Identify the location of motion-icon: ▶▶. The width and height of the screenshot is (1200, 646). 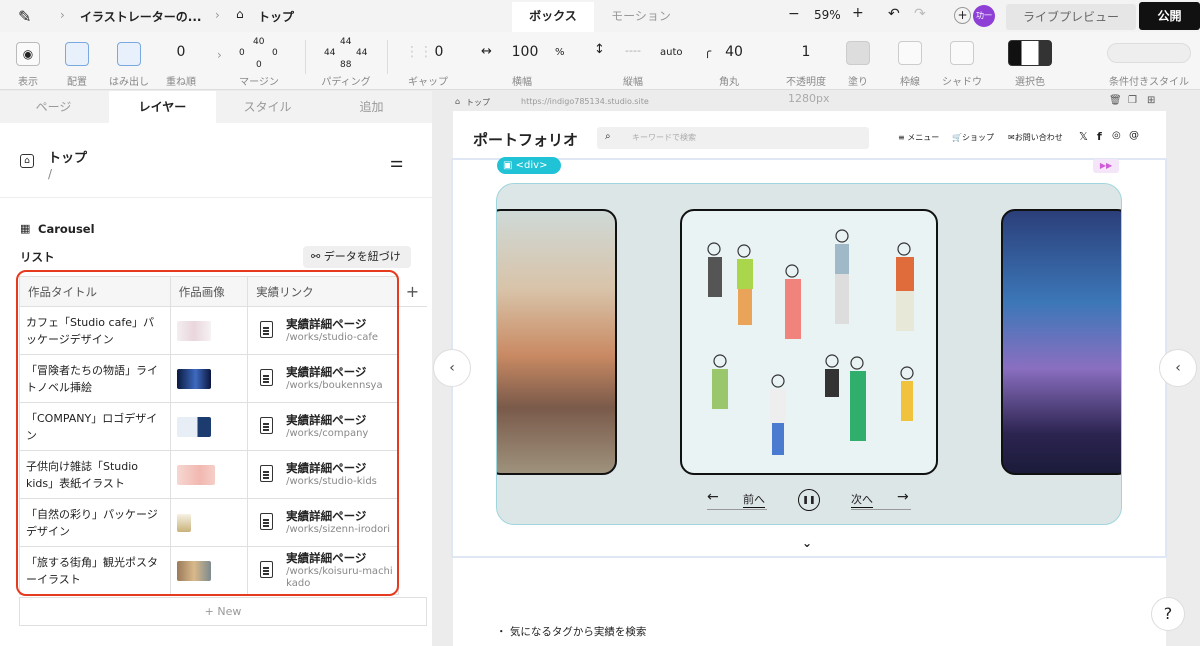
(1106, 166).